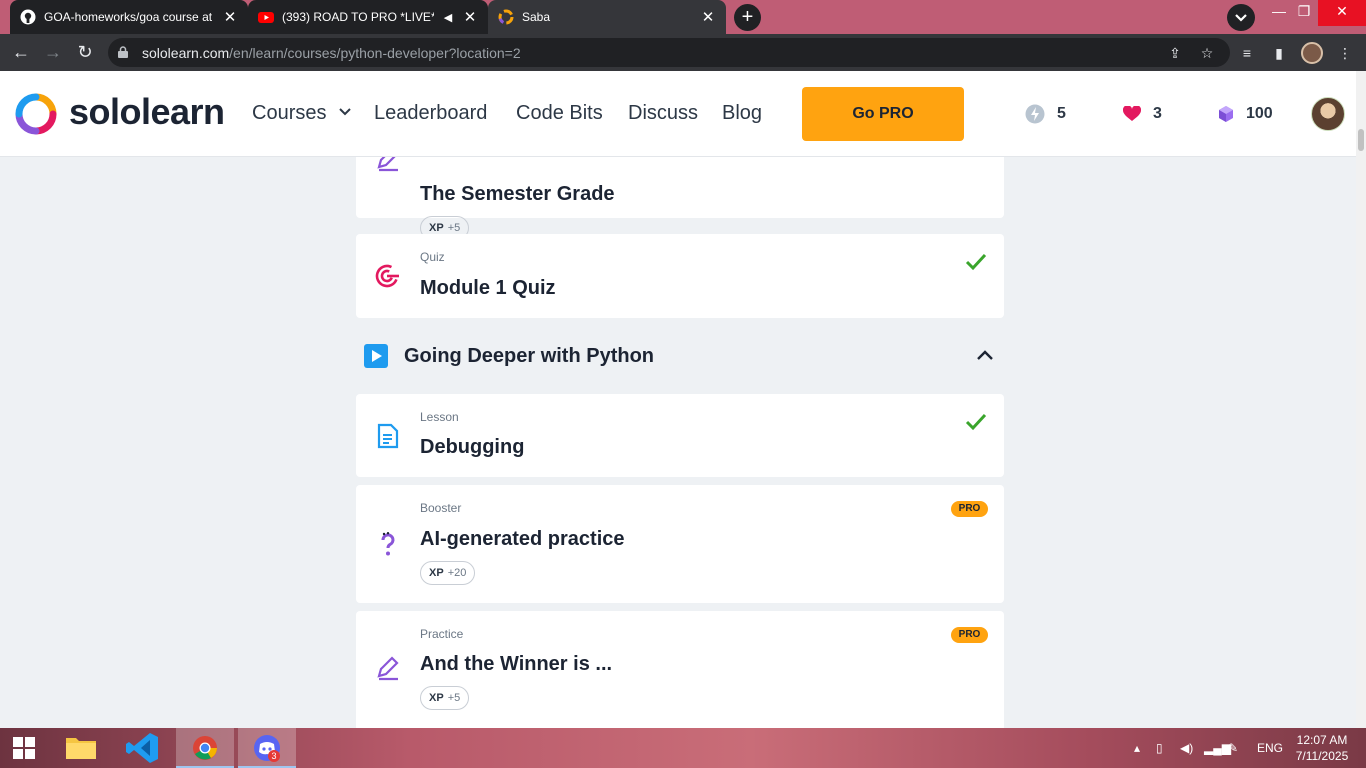 Image resolution: width=1366 pixels, height=768 pixels. What do you see at coordinates (1159, 748) in the screenshot?
I see `device-icon: ▯` at bounding box center [1159, 748].